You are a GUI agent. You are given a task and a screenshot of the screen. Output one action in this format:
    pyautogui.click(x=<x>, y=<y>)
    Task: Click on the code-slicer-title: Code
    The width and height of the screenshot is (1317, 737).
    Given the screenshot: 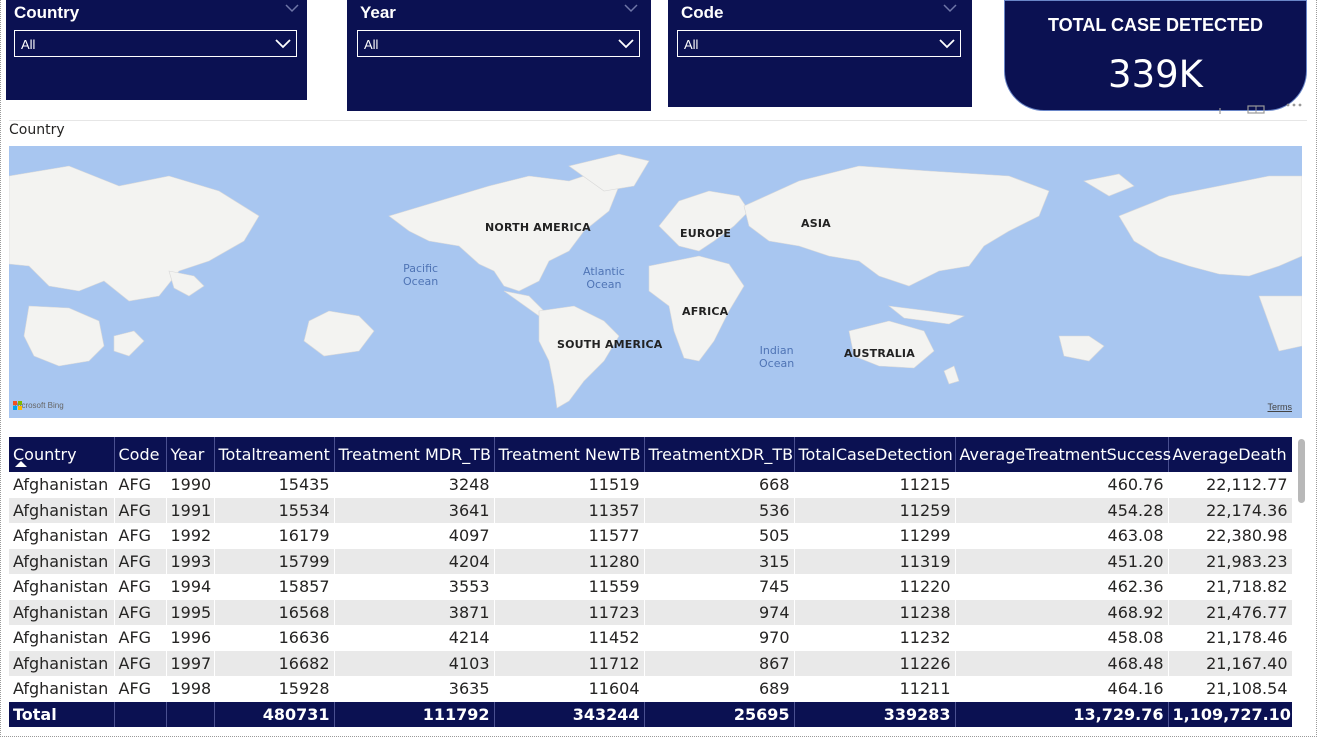 What is the action you would take?
    pyautogui.click(x=702, y=12)
    